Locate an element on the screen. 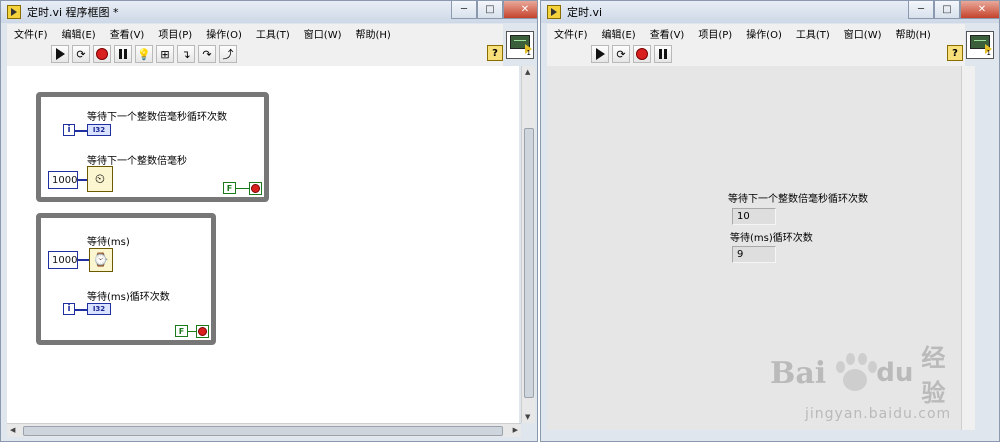 The height and width of the screenshot is (442, 1000). scroll-up-arrow: ▲ is located at coordinates (527, 72).